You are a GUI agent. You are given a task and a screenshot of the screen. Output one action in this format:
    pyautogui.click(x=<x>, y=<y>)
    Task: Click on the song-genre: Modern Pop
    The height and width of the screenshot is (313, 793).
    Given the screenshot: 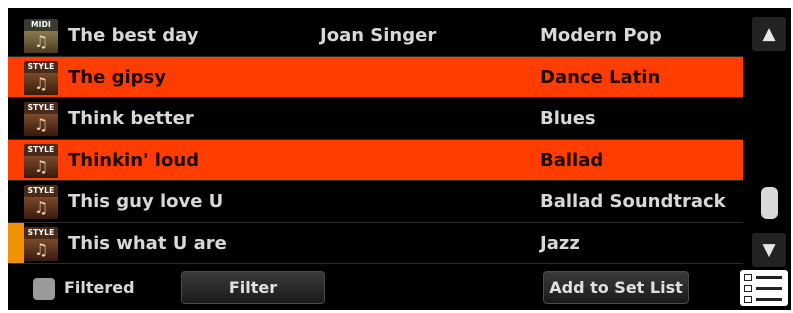 What is the action you would take?
    pyautogui.click(x=601, y=35)
    